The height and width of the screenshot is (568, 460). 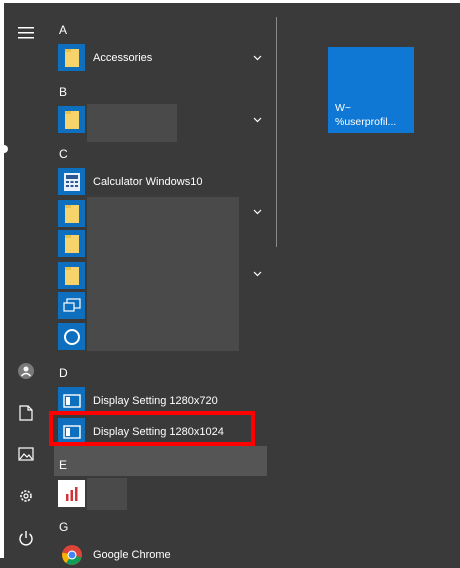 I want to click on accessories-expand, so click(x=257, y=58).